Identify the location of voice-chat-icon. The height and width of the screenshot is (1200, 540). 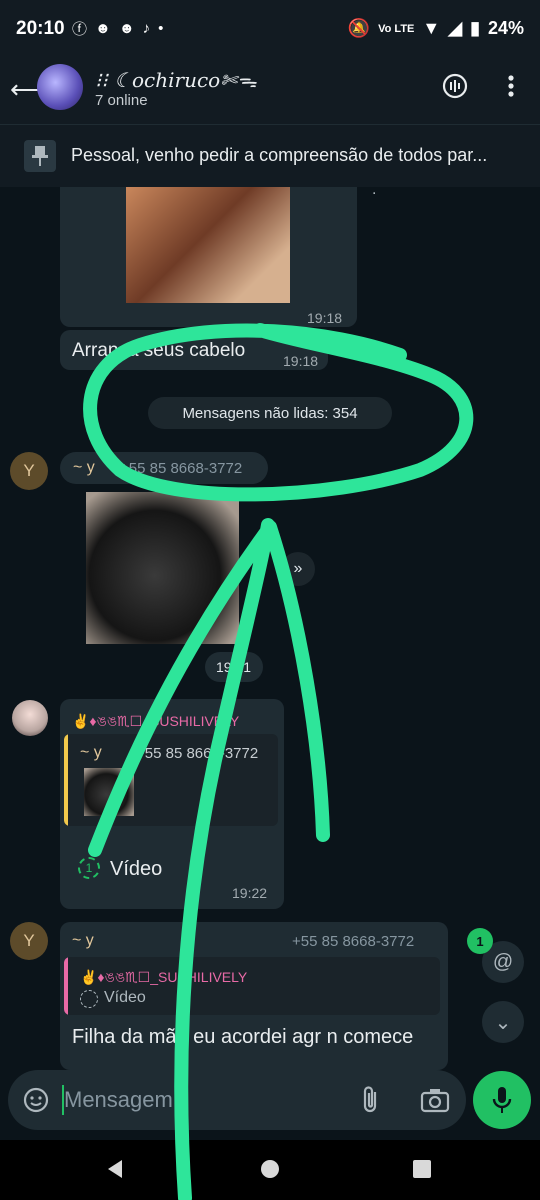
(455, 86).